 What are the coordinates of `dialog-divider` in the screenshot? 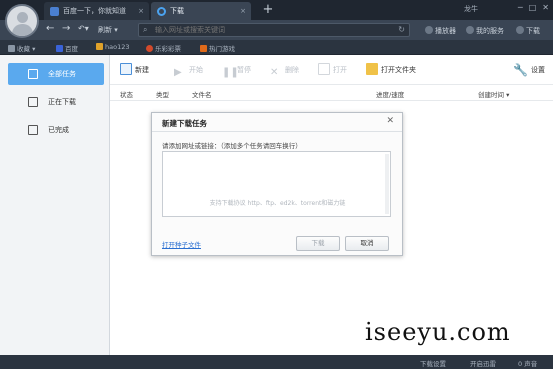 It's located at (277, 131).